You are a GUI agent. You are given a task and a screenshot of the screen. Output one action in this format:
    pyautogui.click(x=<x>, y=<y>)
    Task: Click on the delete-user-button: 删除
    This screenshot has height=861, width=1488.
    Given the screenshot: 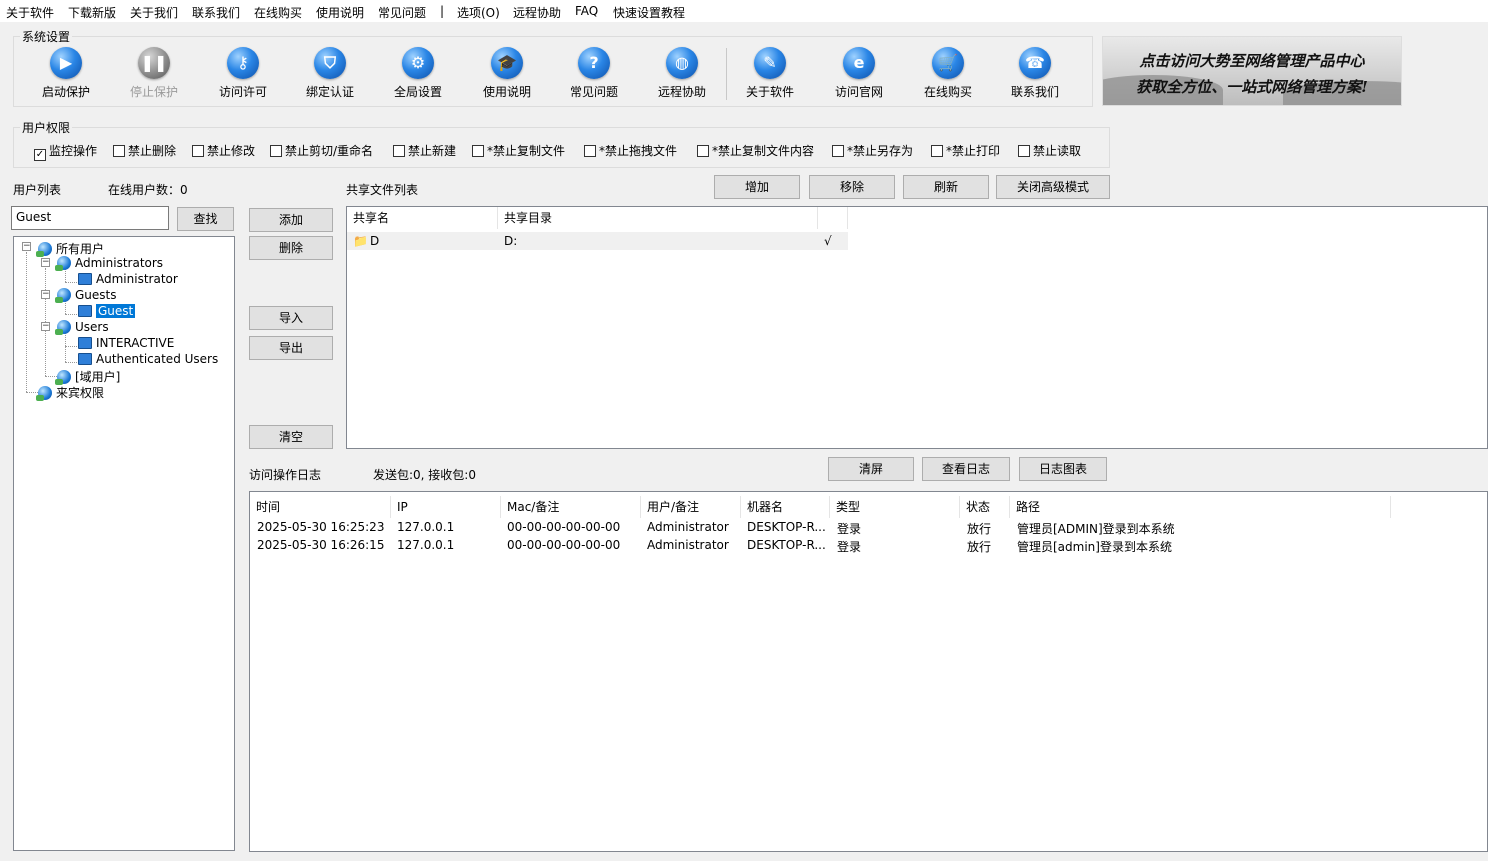 What is the action you would take?
    pyautogui.click(x=291, y=248)
    